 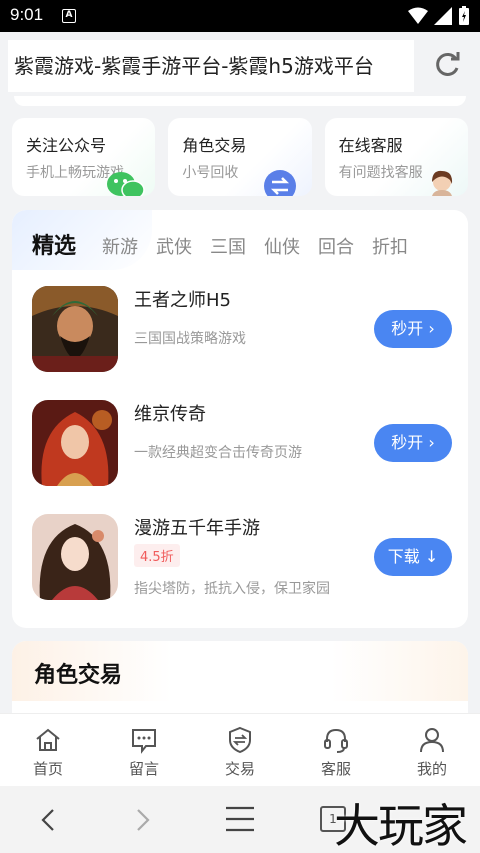 What do you see at coordinates (143, 769) in the screenshot?
I see `nav-label: 留言` at bounding box center [143, 769].